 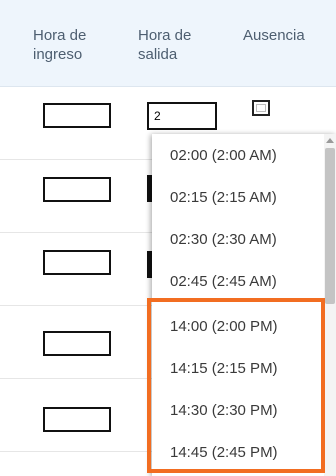 I want to click on column-header-exit-time: Hora de salida, so click(x=165, y=45).